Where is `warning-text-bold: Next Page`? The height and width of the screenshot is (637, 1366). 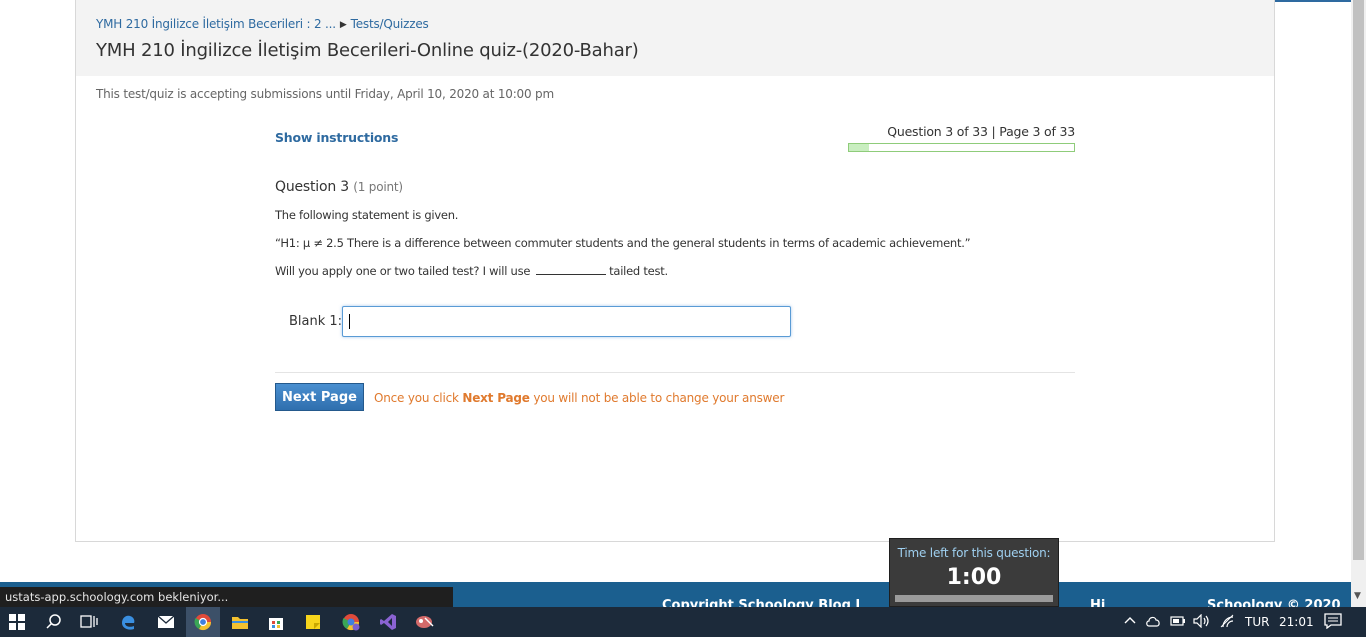
warning-text-bold: Next Page is located at coordinates (496, 398).